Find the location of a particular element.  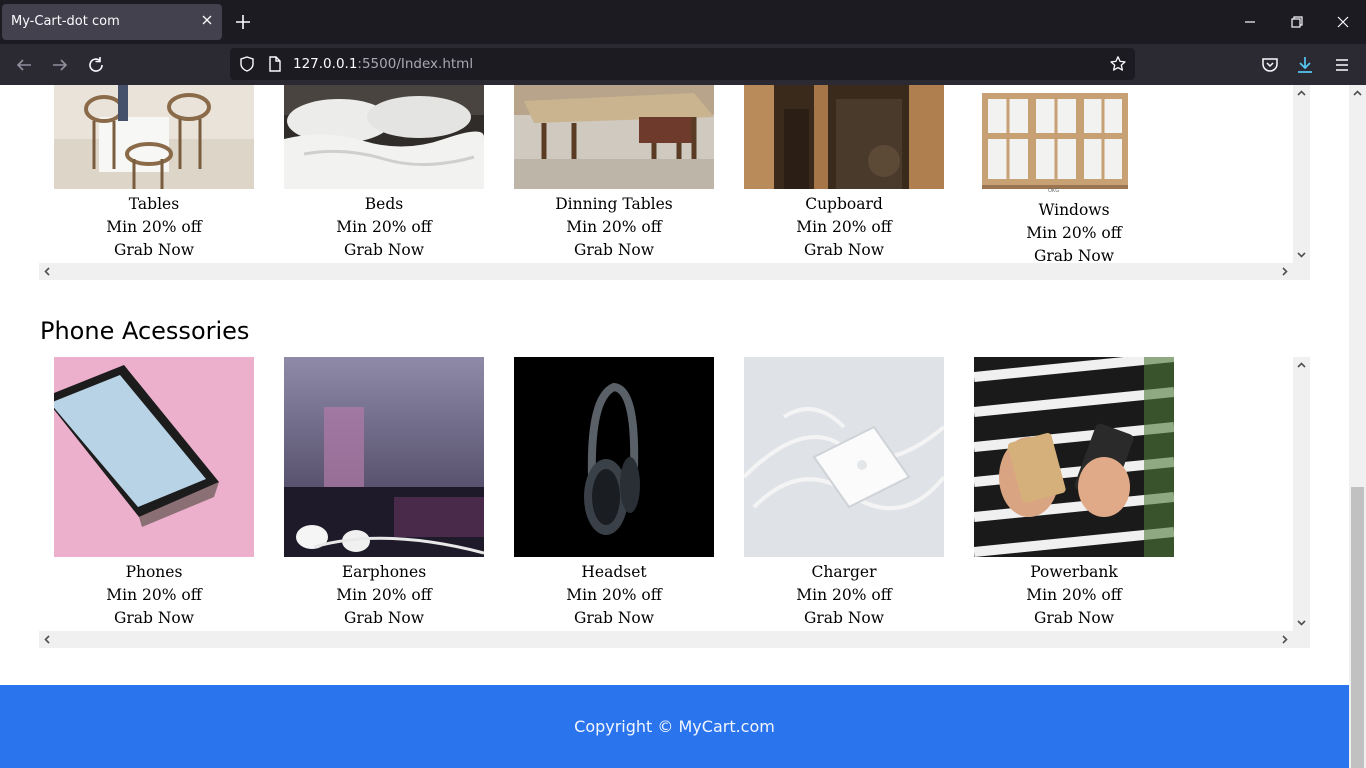

copyright-text: Copyright © MyCart.com is located at coordinates (674, 726).